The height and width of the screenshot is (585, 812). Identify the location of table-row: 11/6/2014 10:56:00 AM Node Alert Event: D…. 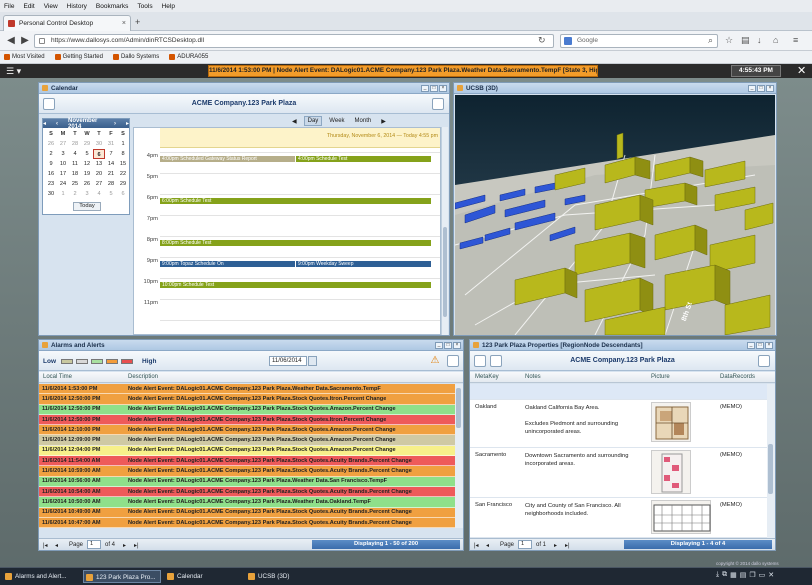
(247, 481).